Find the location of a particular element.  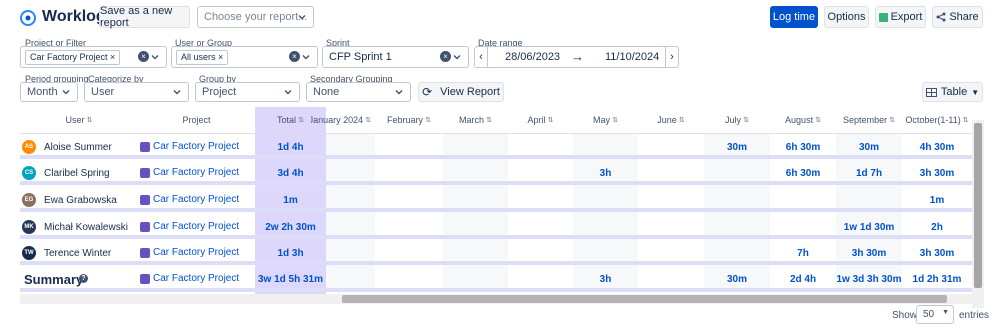

column-header-march: March ⇅ is located at coordinates (475, 120).